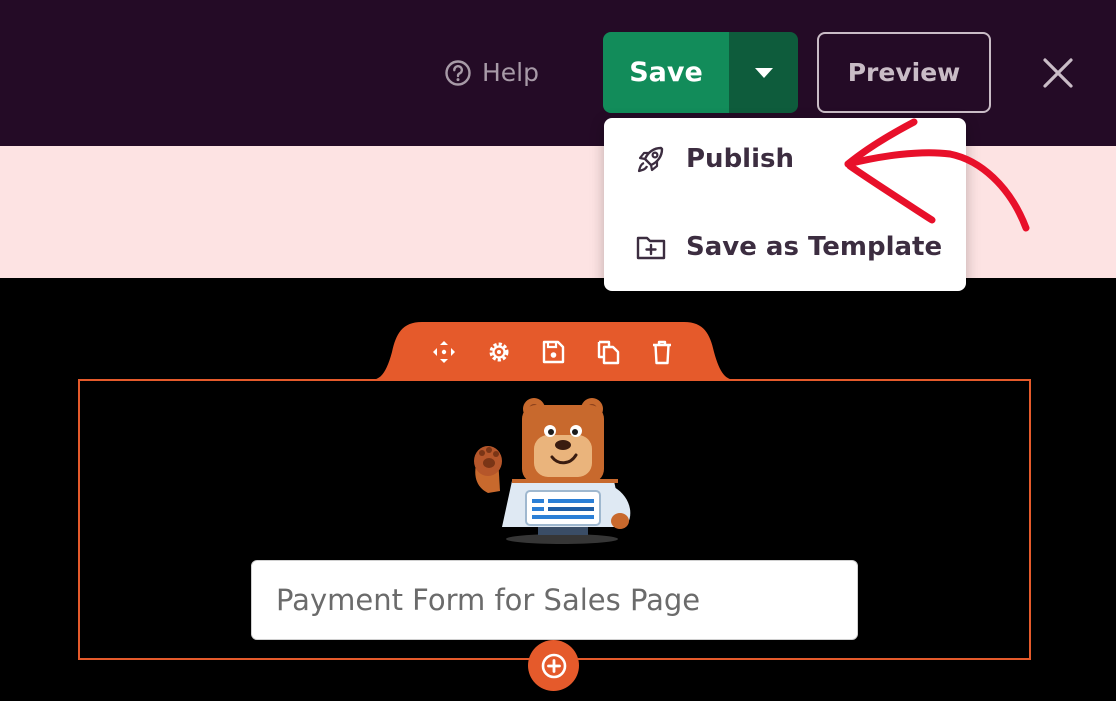  I want to click on form-title-input: Payment Form for Sales Page, so click(554, 600).